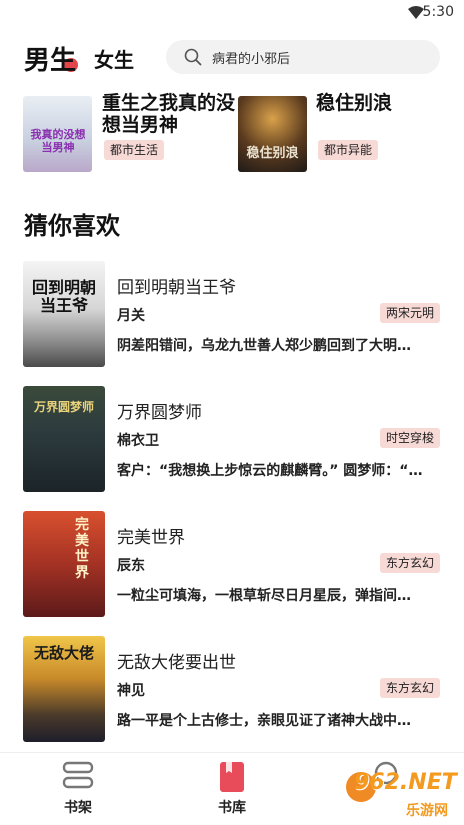  Describe the element at coordinates (409, 438) in the screenshot. I see `genre-tag: 时空穿梭` at that location.